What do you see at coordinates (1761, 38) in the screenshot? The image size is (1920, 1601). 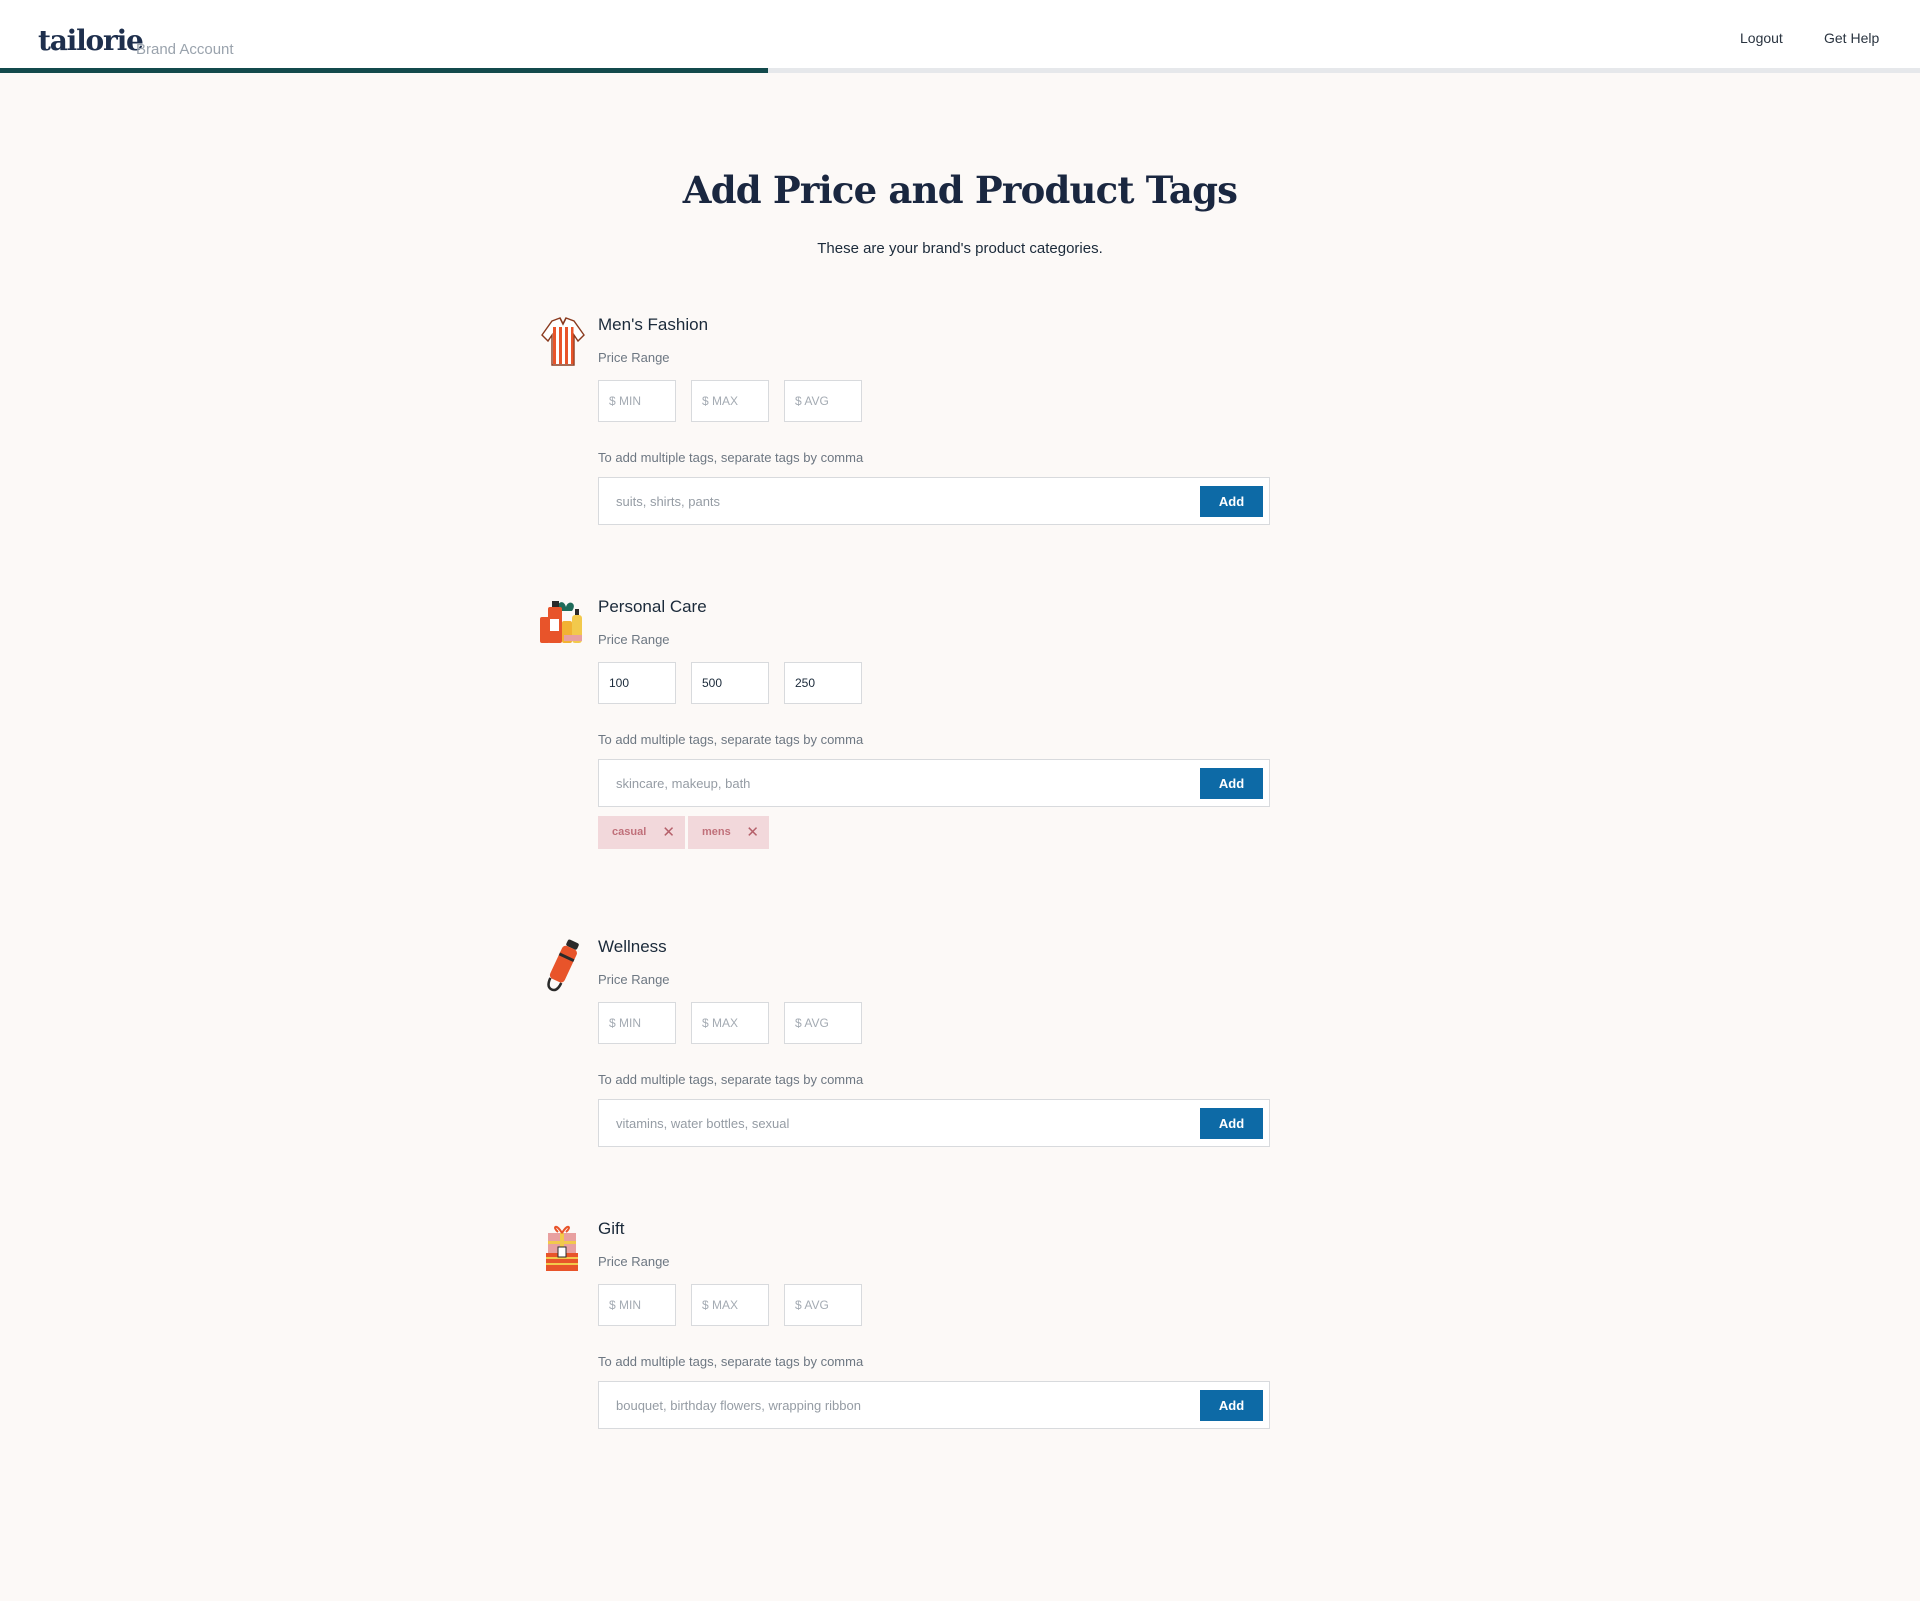 I see `logout-link: Logout` at bounding box center [1761, 38].